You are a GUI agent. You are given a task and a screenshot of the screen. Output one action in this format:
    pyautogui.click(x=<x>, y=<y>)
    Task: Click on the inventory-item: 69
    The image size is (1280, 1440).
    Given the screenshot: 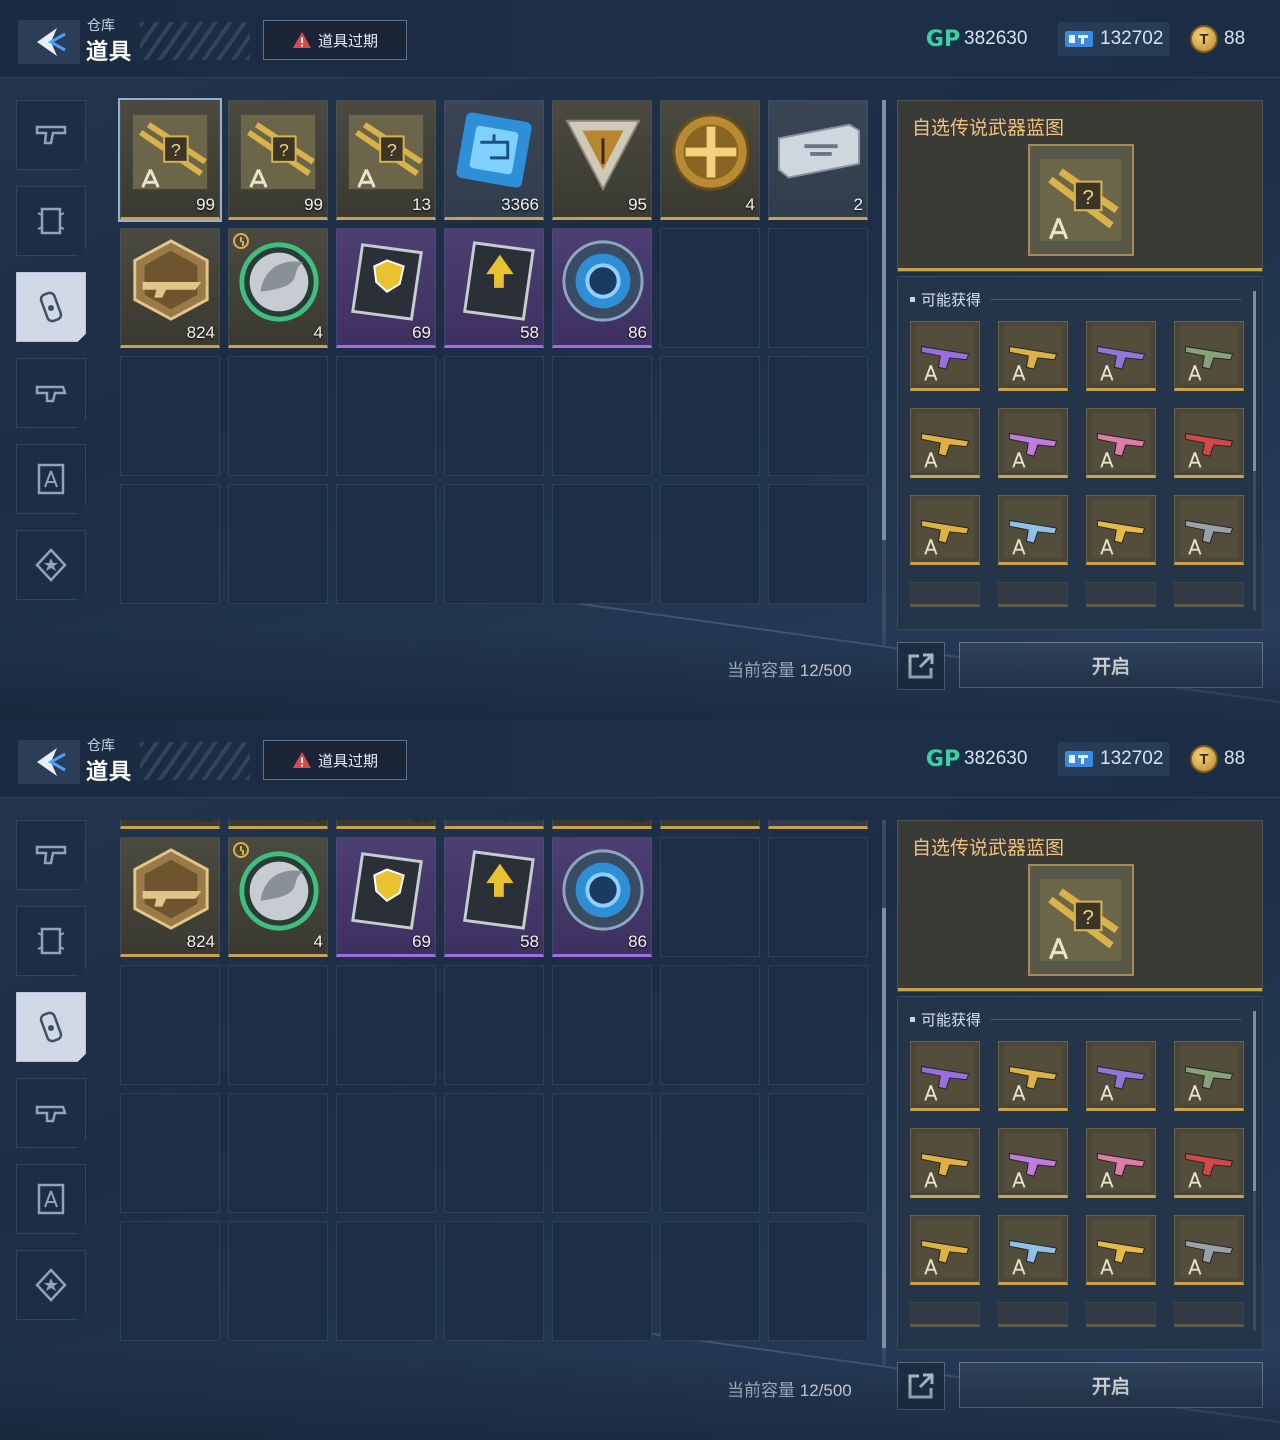 What is the action you would take?
    pyautogui.click(x=386, y=288)
    